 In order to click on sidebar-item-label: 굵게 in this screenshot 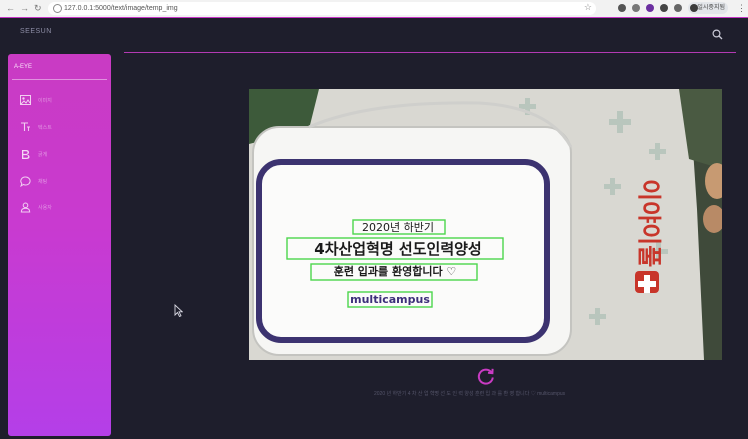, I will do `click(43, 155)`.